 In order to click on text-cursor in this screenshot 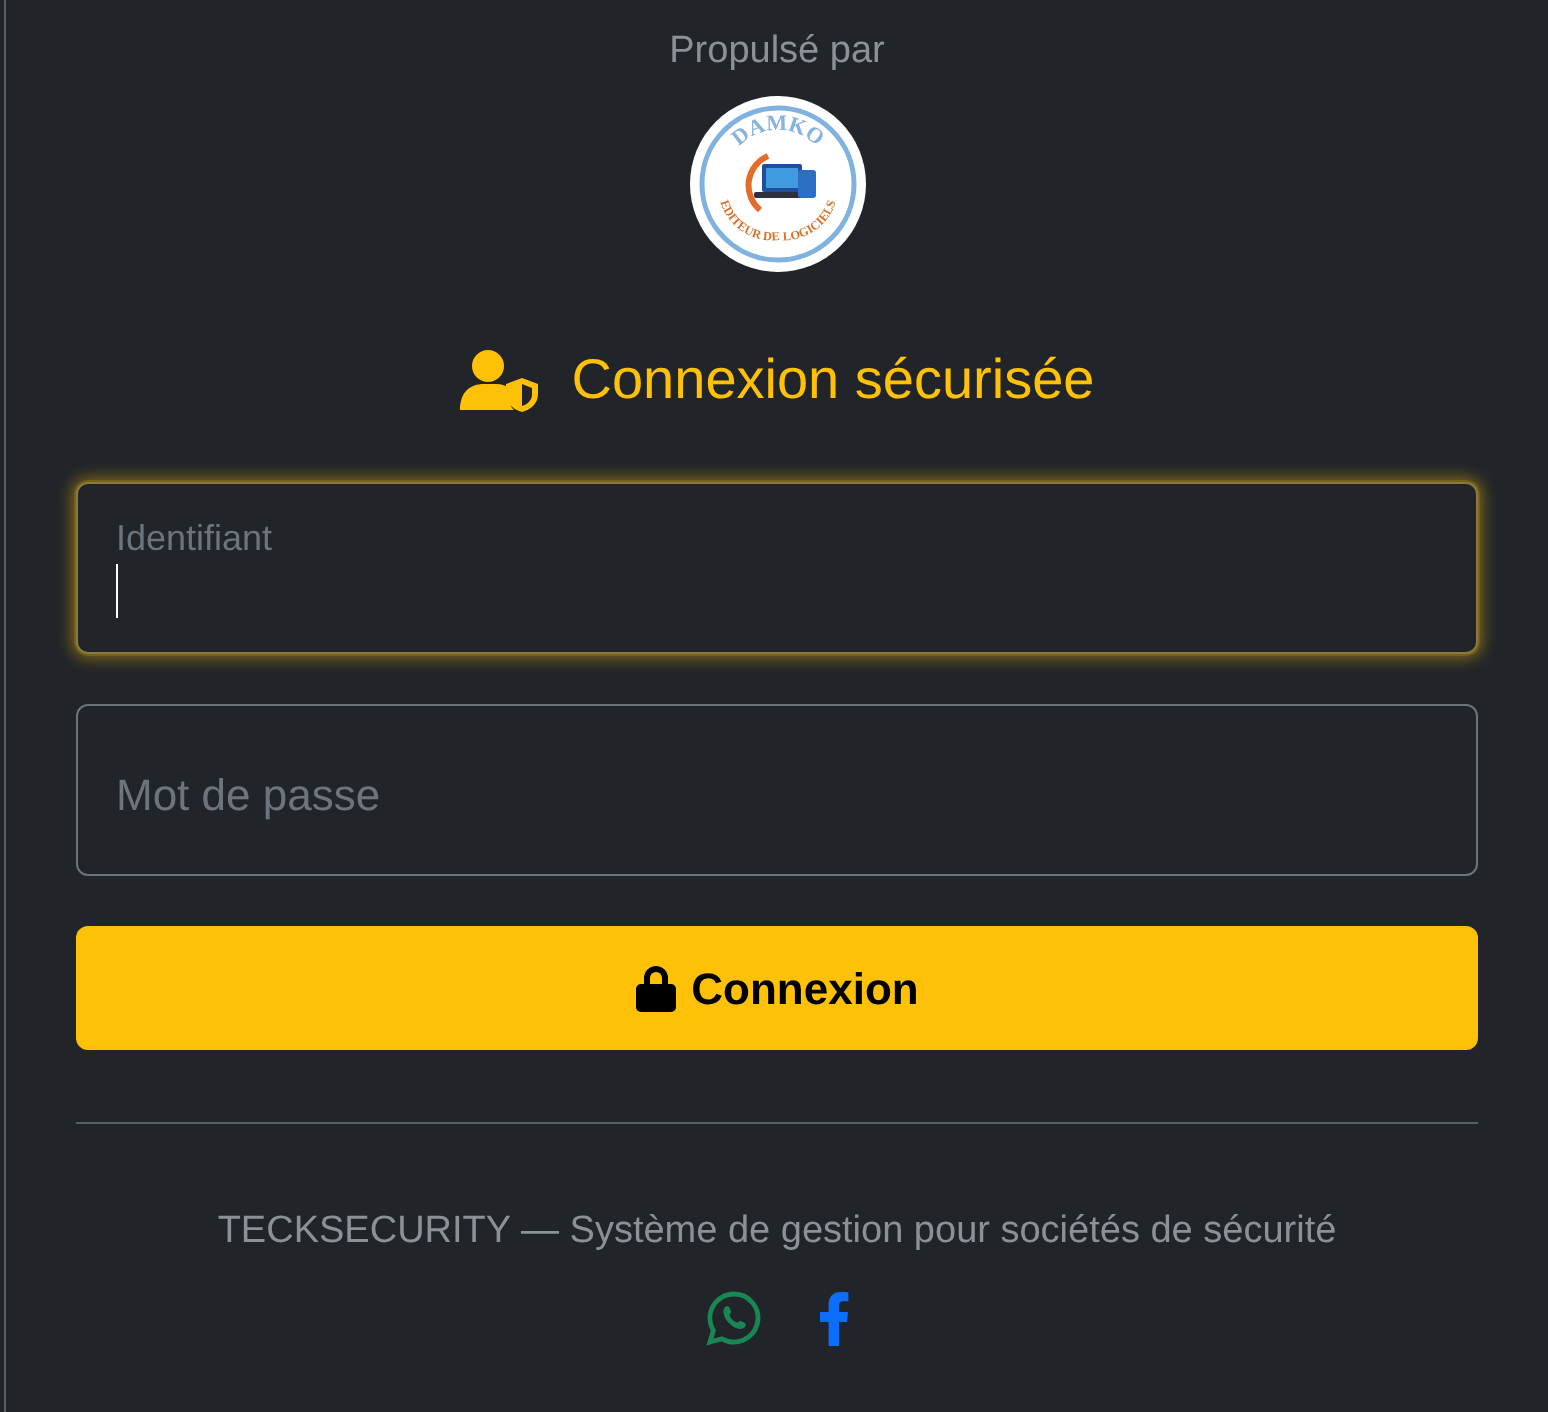, I will do `click(117, 591)`.